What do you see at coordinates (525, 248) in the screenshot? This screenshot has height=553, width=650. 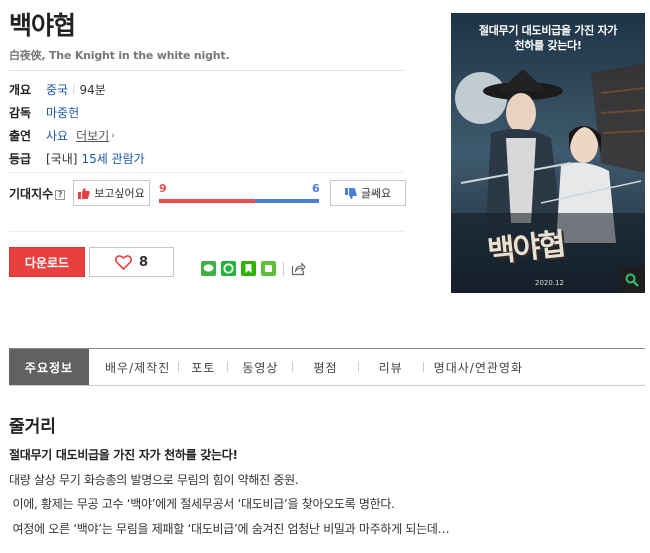 I see `poster-title: 백야협` at bounding box center [525, 248].